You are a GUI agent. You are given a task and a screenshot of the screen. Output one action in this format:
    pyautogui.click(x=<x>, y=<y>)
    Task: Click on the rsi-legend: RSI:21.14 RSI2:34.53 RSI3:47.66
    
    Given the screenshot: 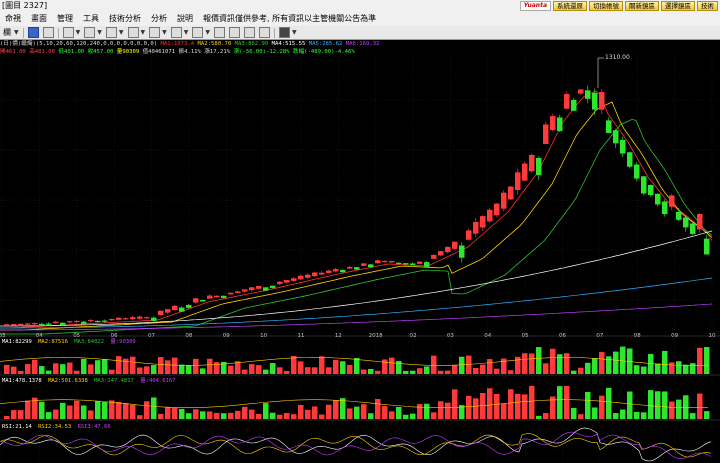 What is the action you would take?
    pyautogui.click(x=56, y=427)
    